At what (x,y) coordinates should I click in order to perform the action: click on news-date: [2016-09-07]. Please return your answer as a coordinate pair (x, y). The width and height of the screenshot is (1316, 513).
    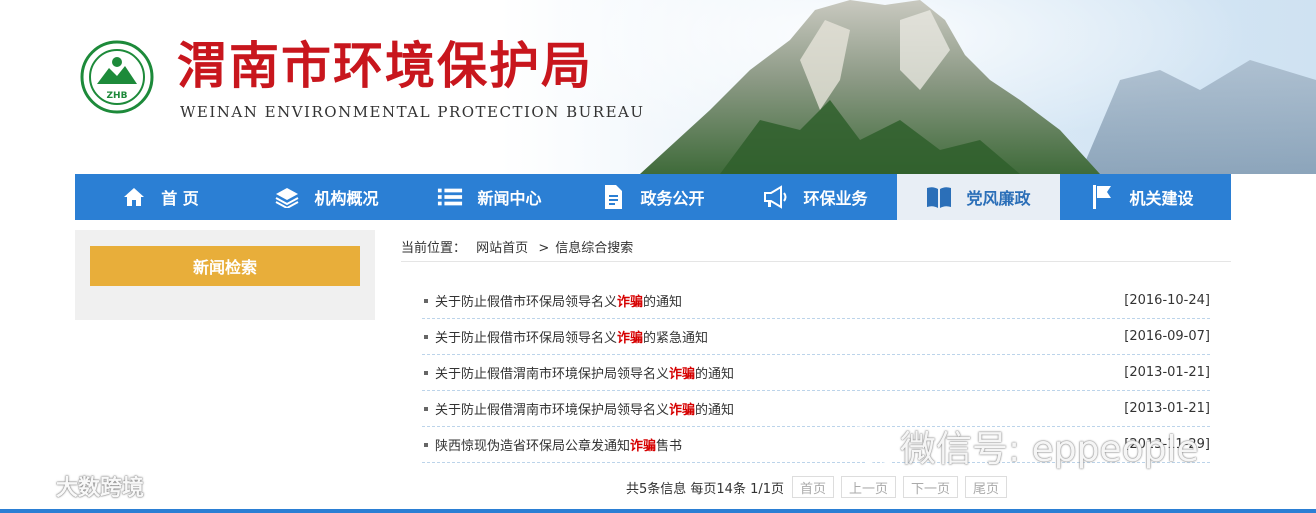
    Looking at the image, I should click on (1167, 336).